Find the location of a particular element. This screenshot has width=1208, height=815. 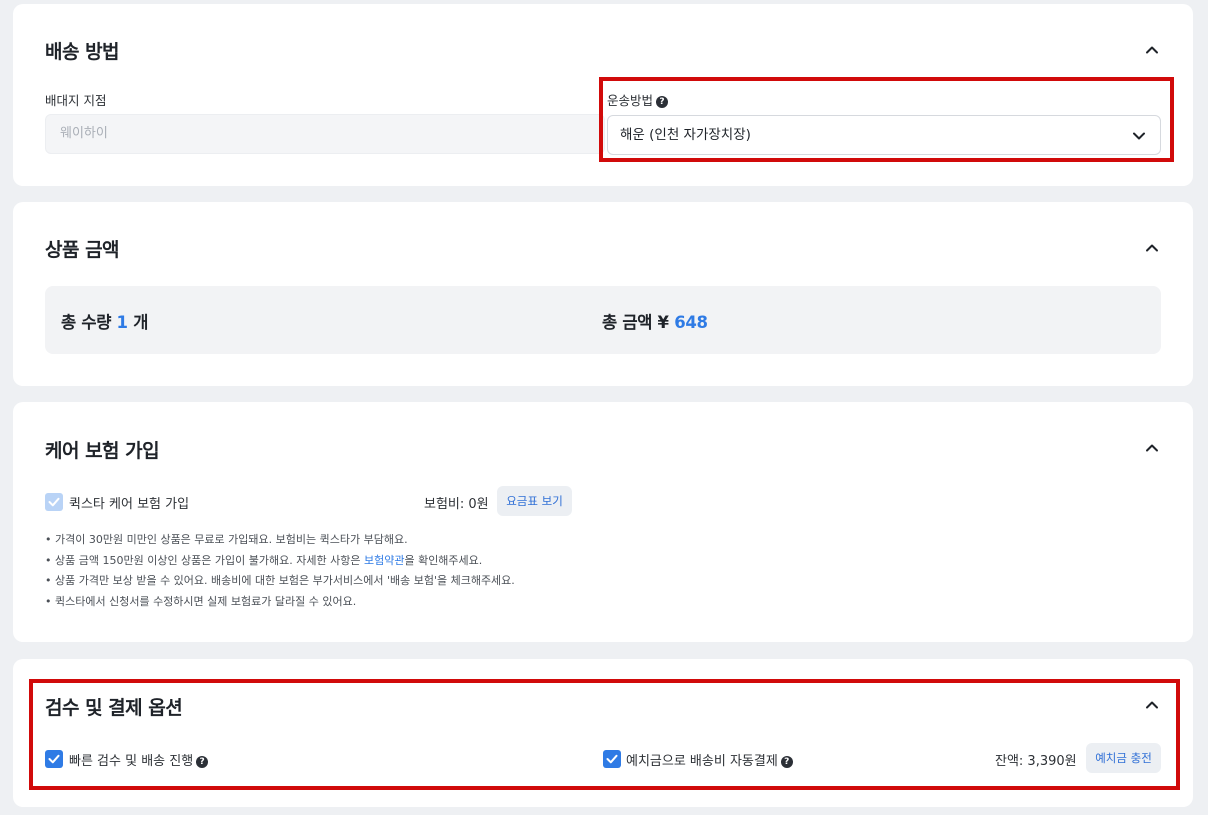

insurance-checkbox is located at coordinates (54, 502).